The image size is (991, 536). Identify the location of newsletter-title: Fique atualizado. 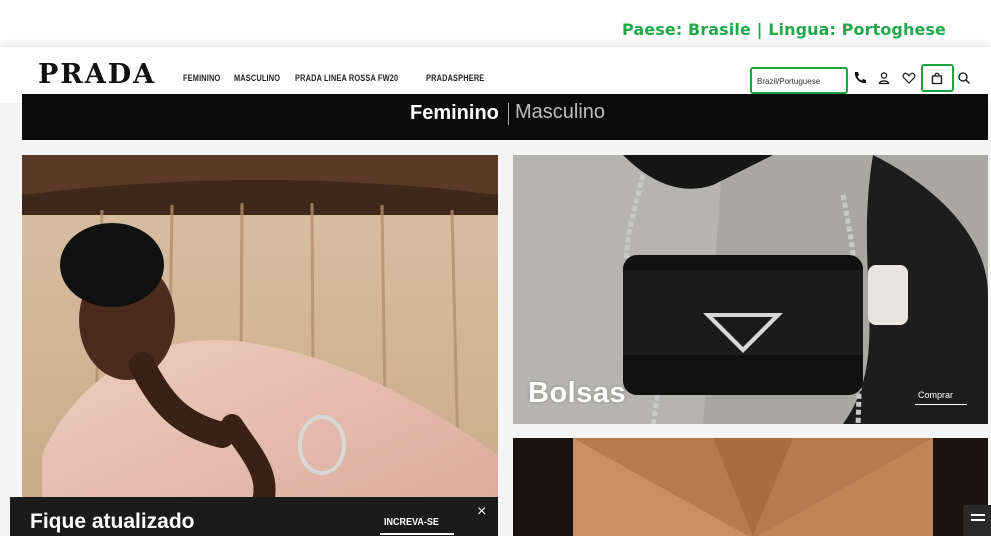
(112, 521).